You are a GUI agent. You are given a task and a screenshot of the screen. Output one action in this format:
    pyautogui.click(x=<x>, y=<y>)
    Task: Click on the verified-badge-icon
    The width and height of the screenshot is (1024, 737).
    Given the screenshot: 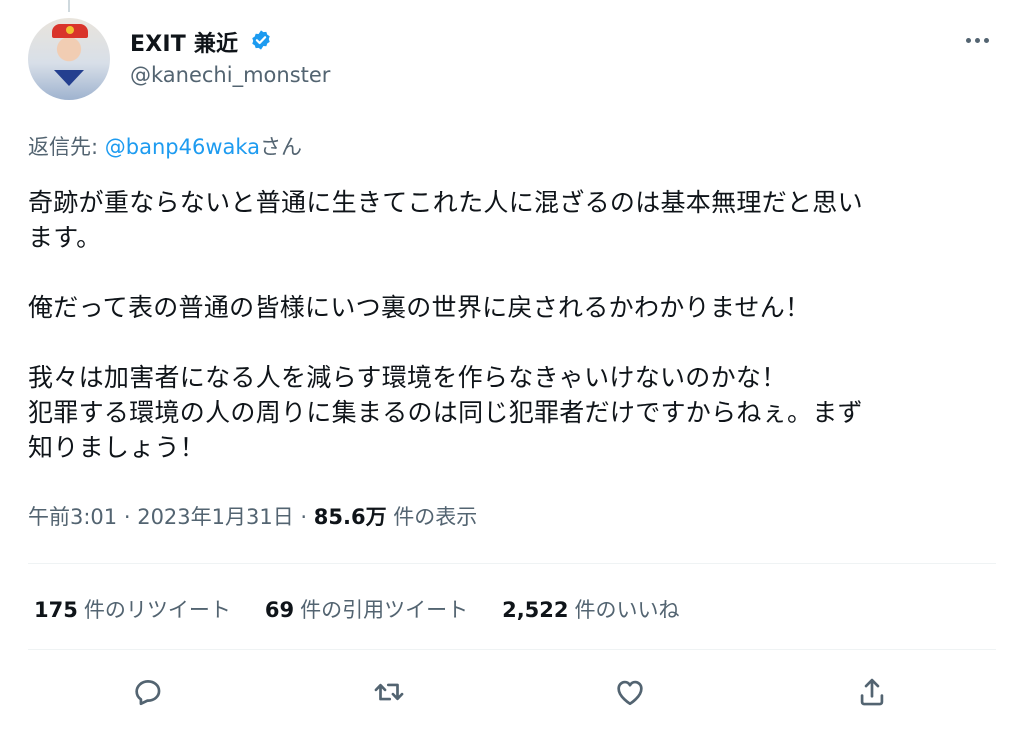 What is the action you would take?
    pyautogui.click(x=261, y=40)
    